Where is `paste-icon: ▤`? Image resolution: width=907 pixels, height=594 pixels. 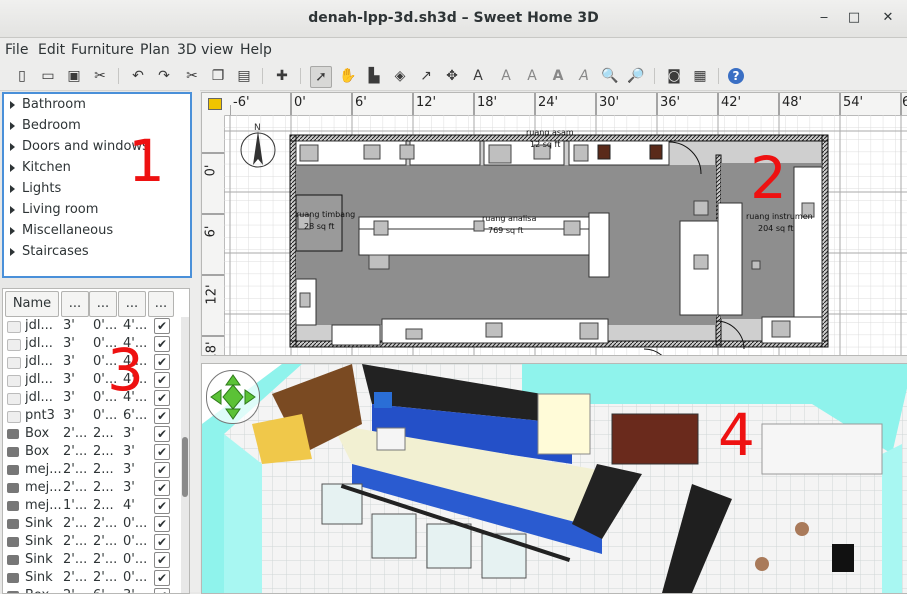 paste-icon: ▤ is located at coordinates (244, 76).